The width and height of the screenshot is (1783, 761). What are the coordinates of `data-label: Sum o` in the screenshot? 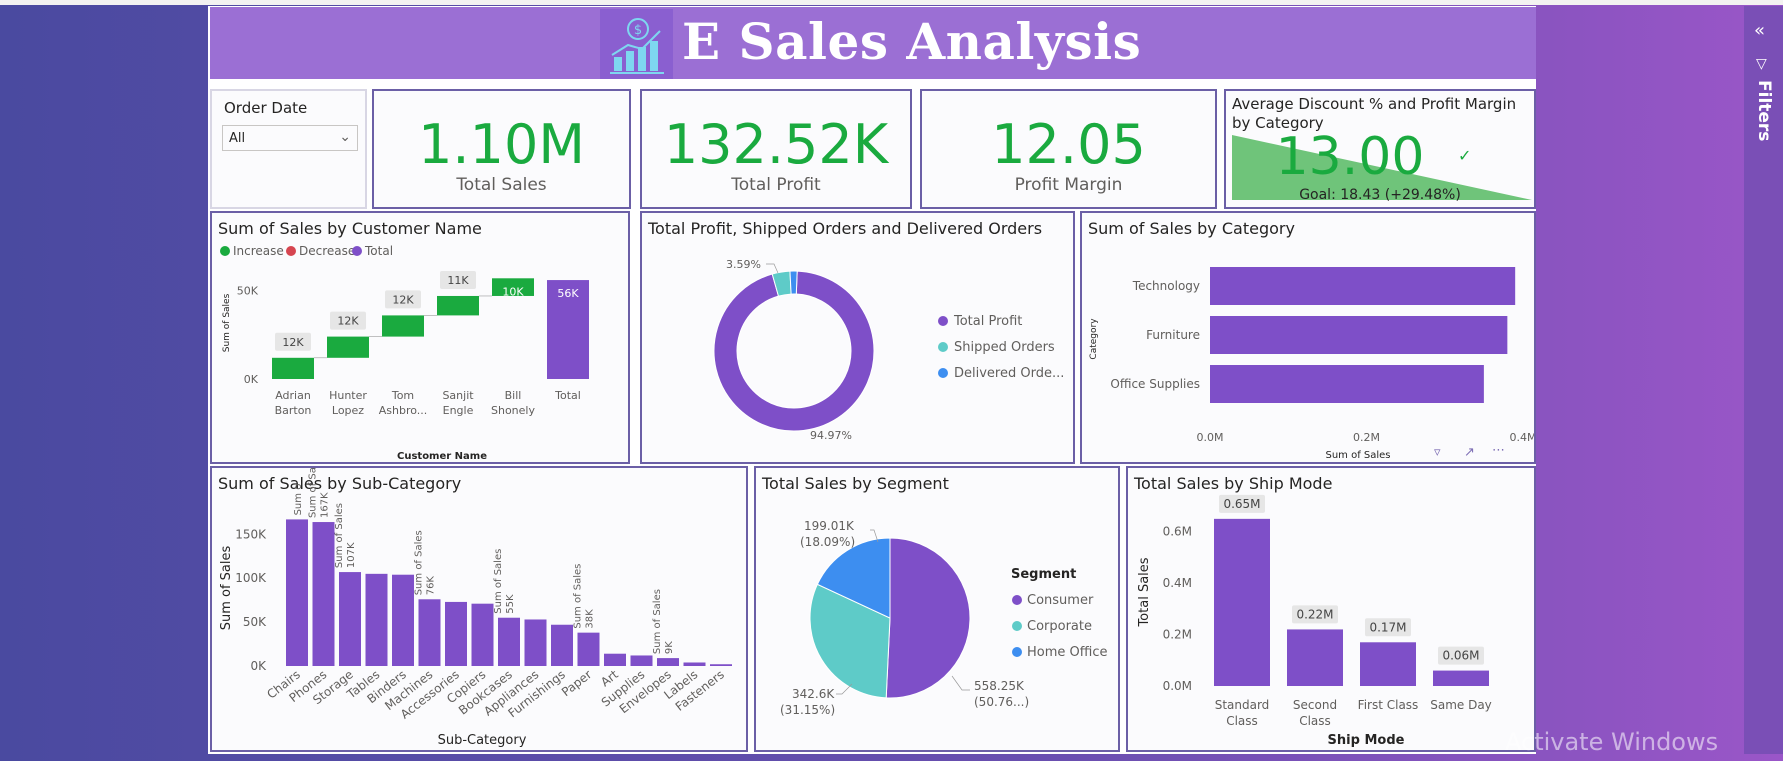 It's located at (298, 500).